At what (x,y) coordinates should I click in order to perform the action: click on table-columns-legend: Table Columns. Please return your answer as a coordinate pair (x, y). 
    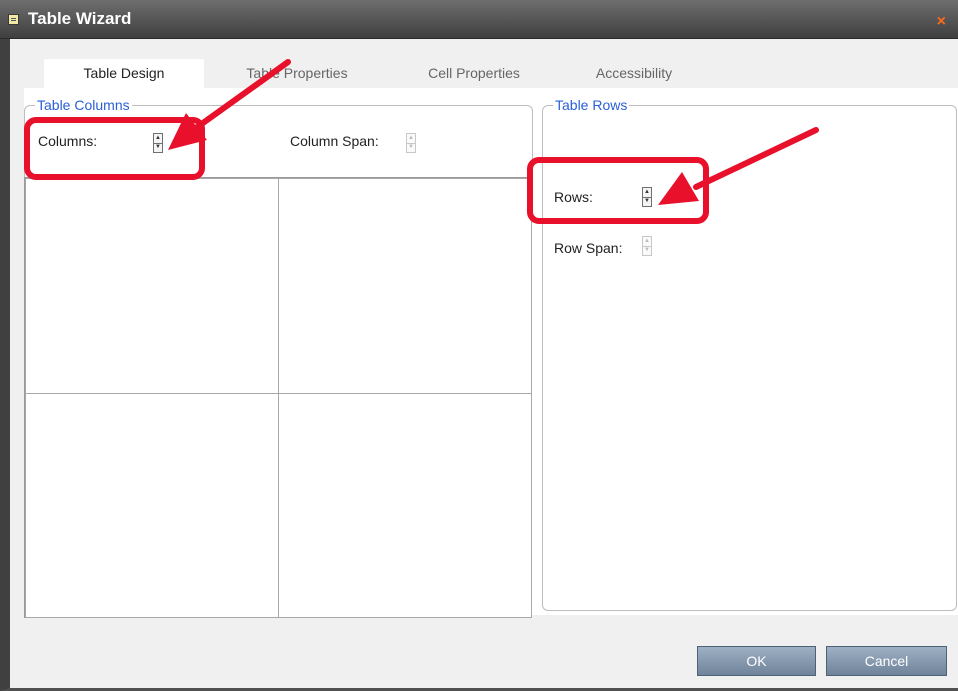
    Looking at the image, I should click on (83, 105).